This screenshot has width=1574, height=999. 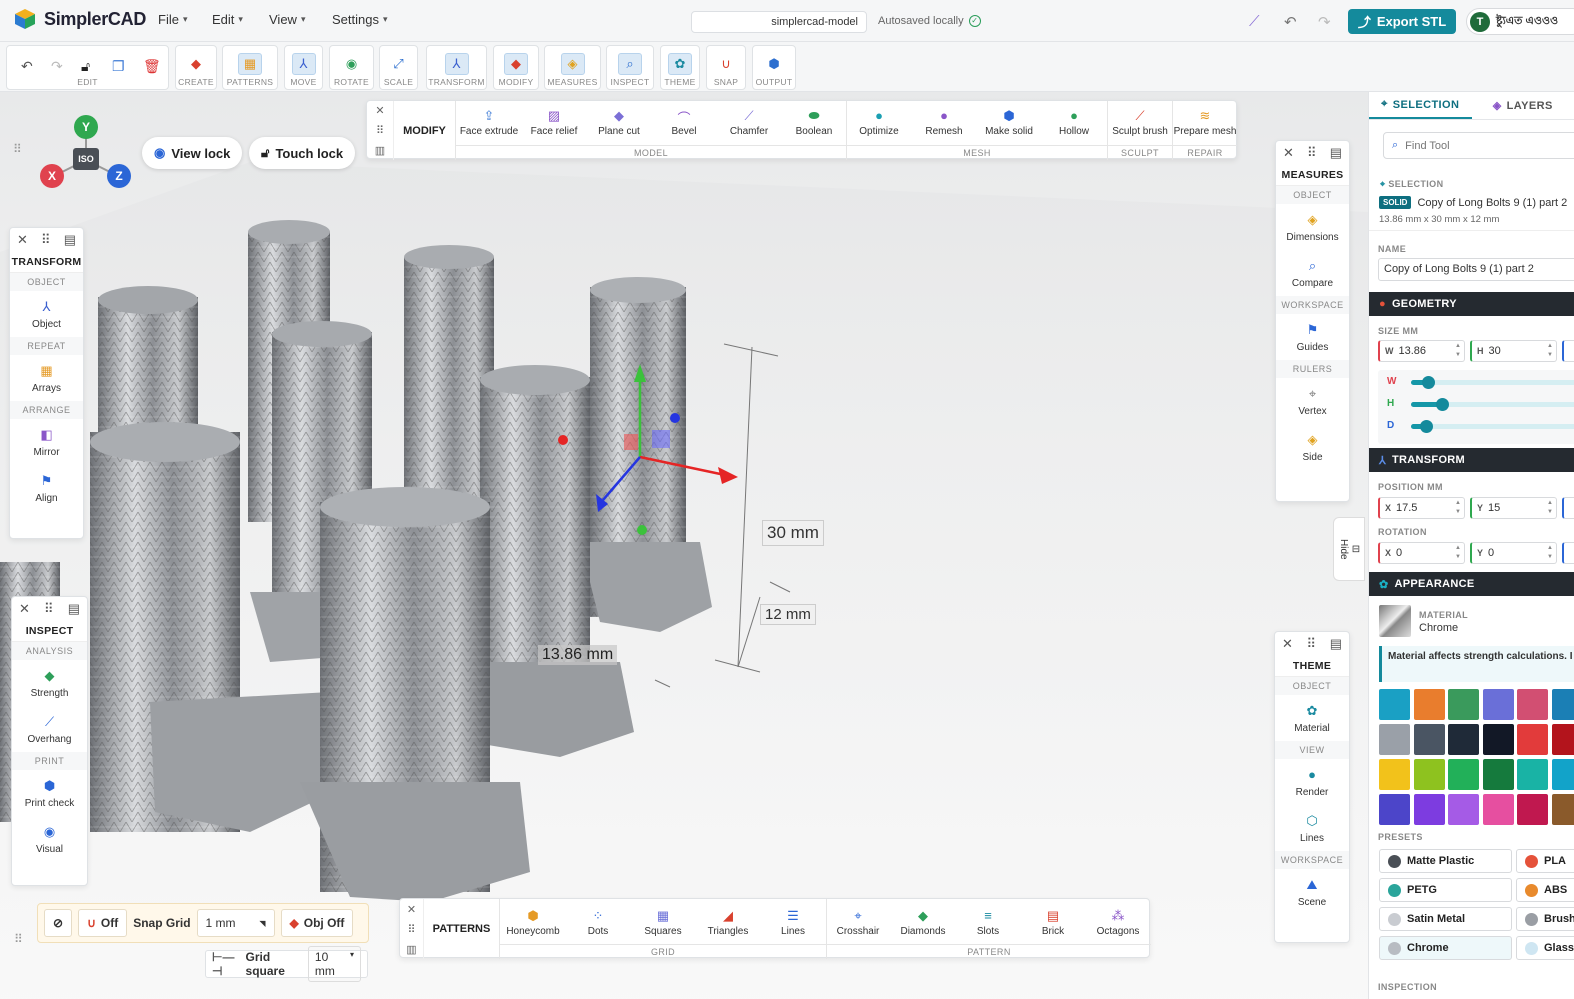 I want to click on preset-abs: ABS, so click(x=1545, y=890).